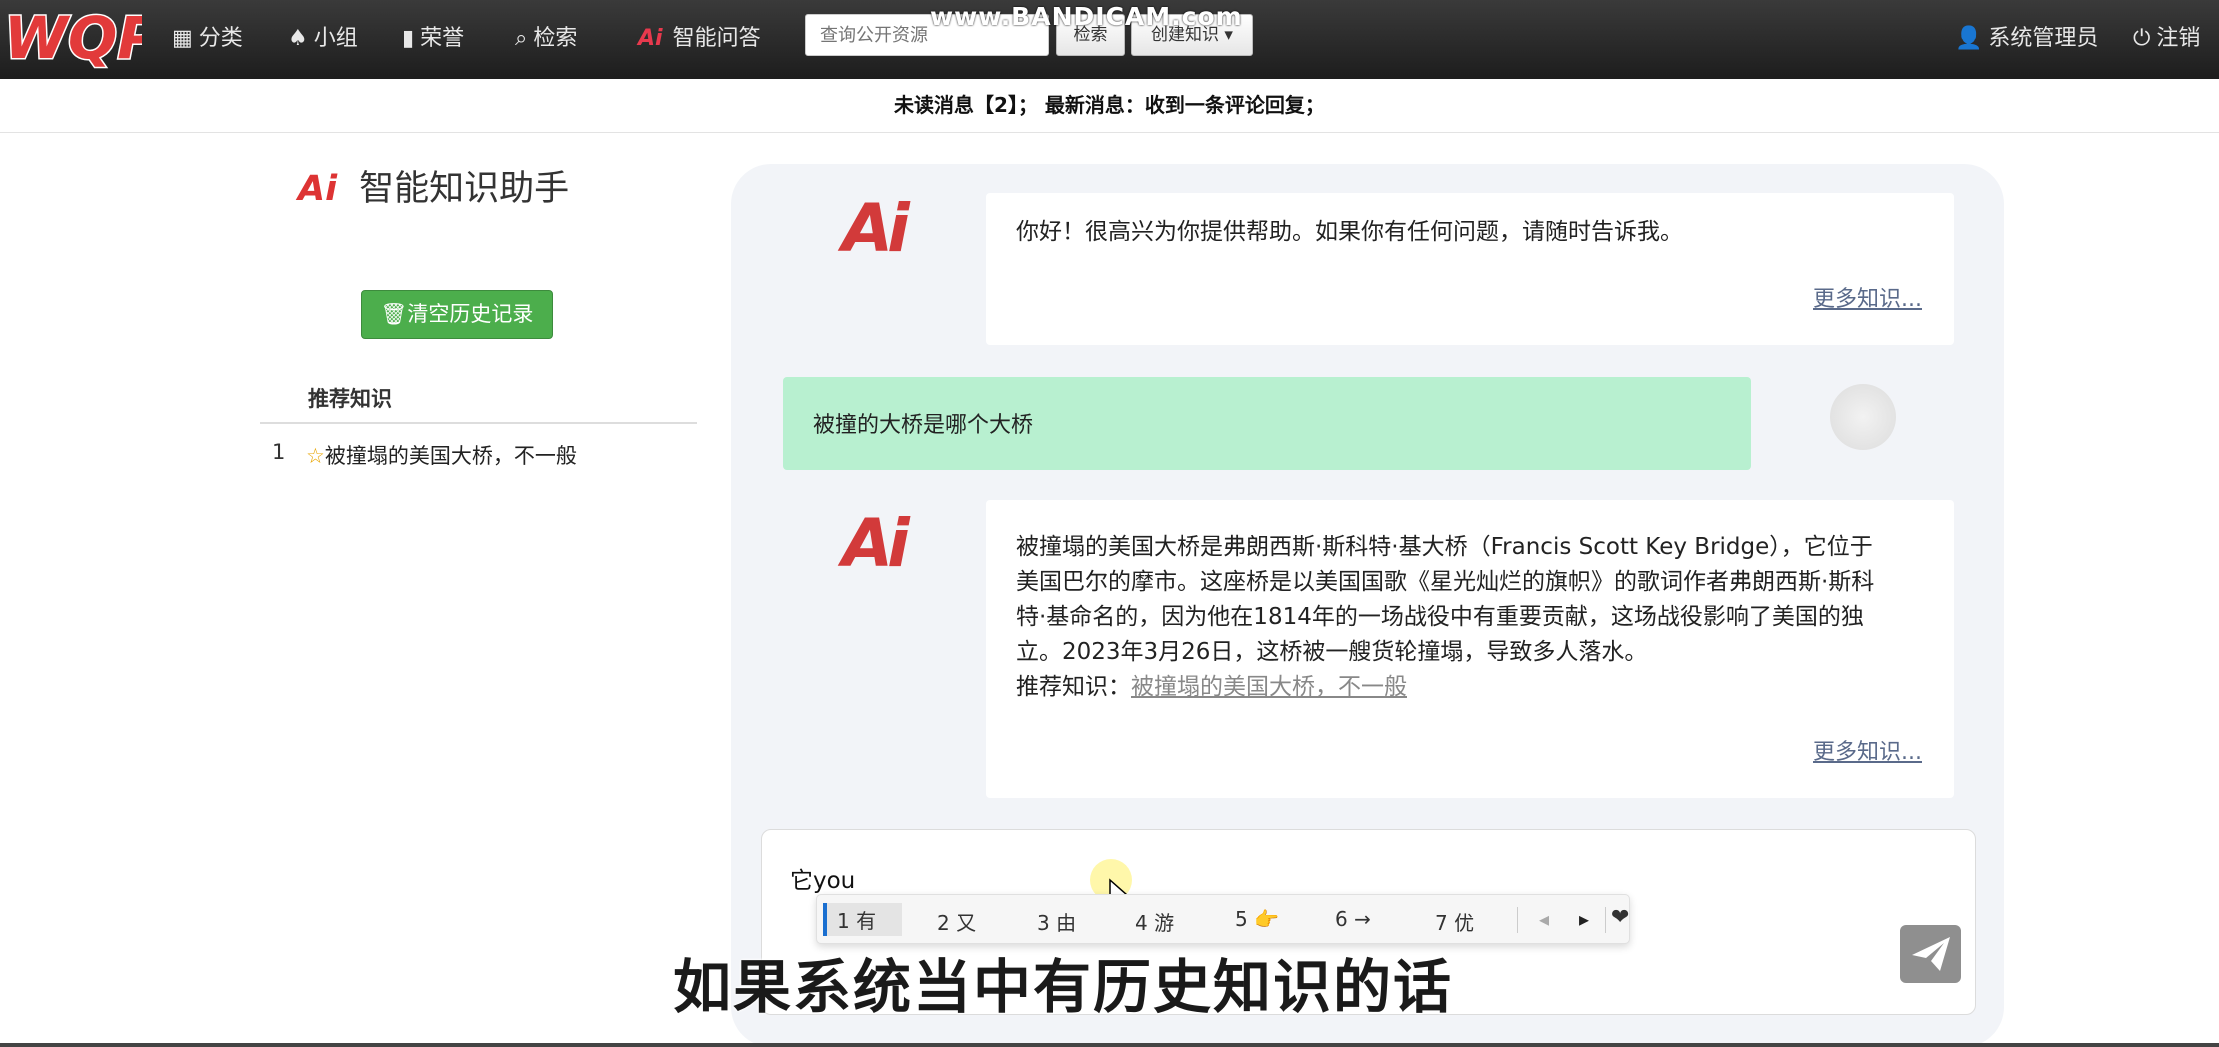  I want to click on svg-text: WQP, so click(73, 38).